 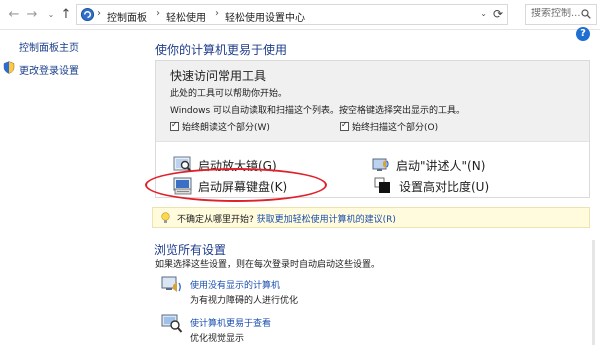 I want to click on search-box, so click(x=561, y=14).